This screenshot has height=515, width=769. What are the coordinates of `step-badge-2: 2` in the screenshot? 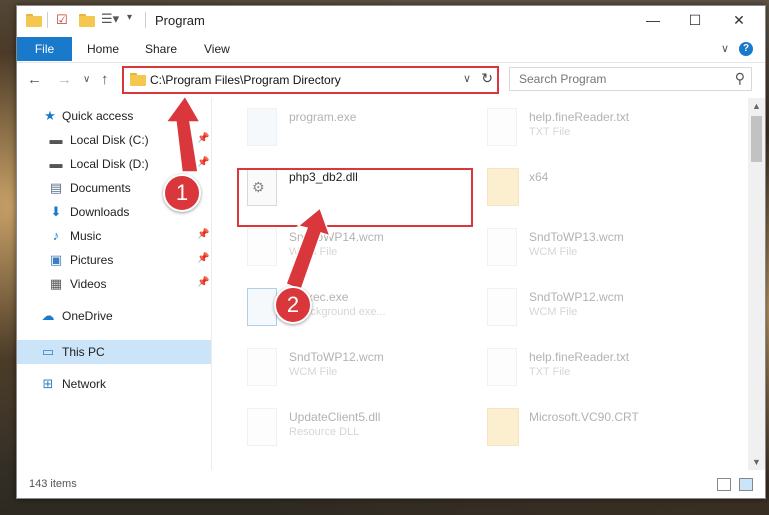 It's located at (293, 305).